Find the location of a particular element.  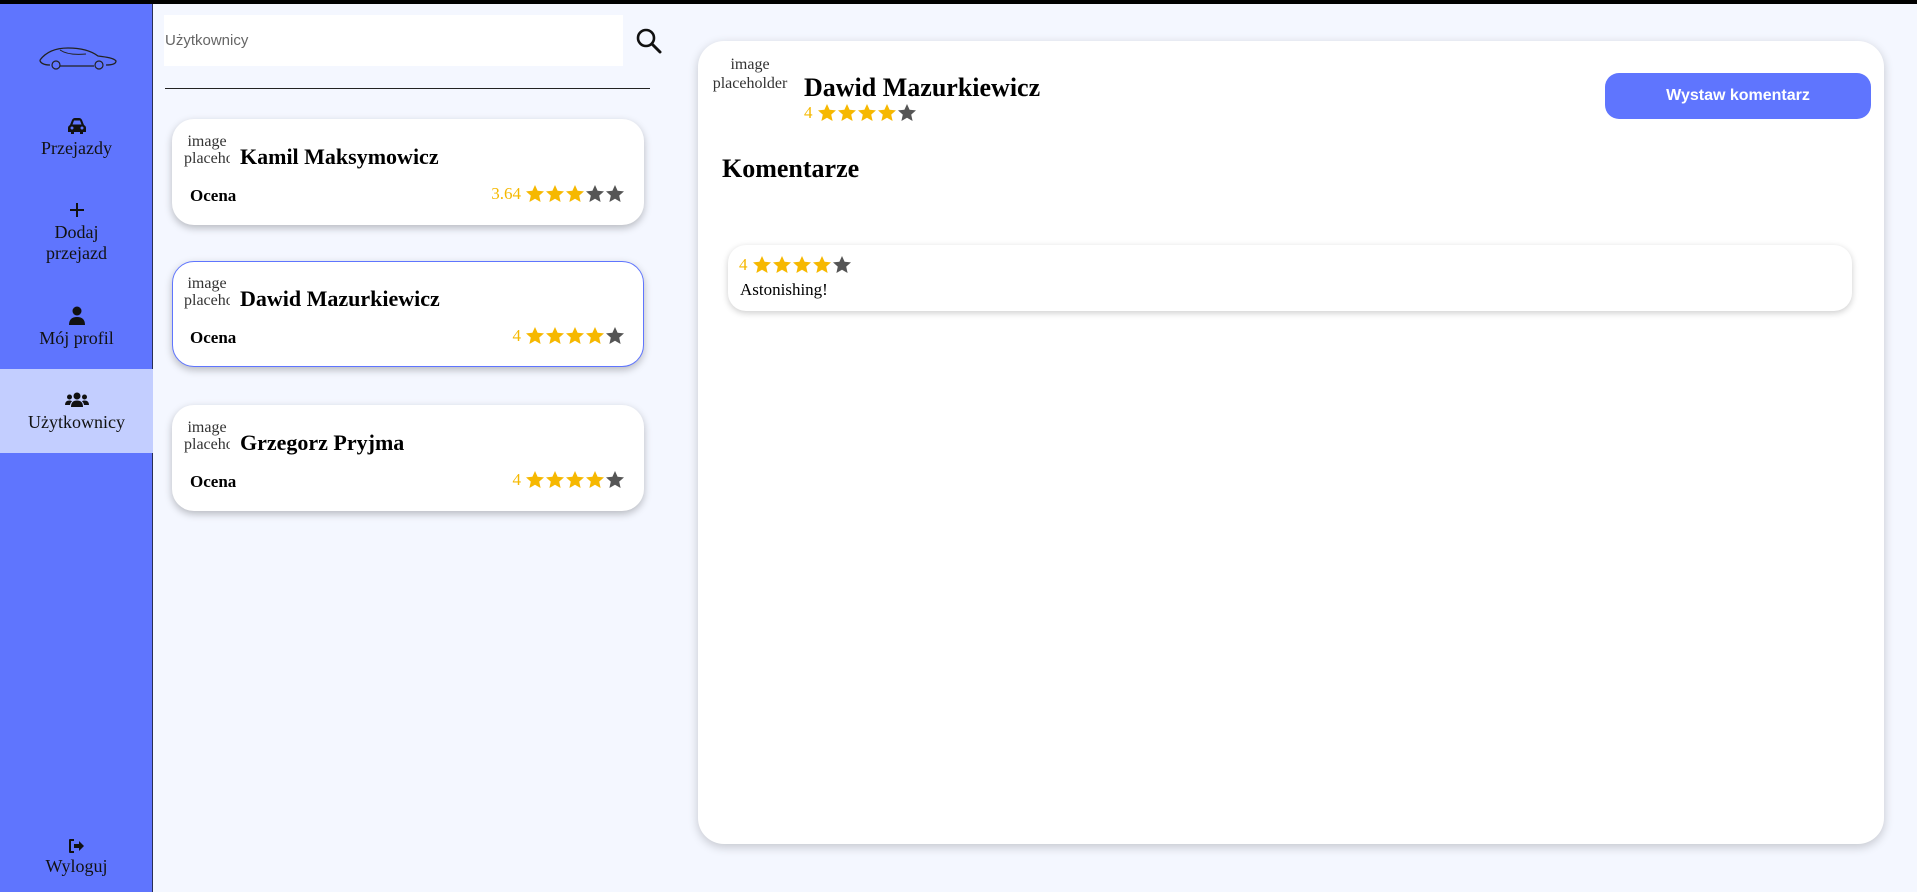

logout-button: Wyloguj is located at coordinates (76, 856).